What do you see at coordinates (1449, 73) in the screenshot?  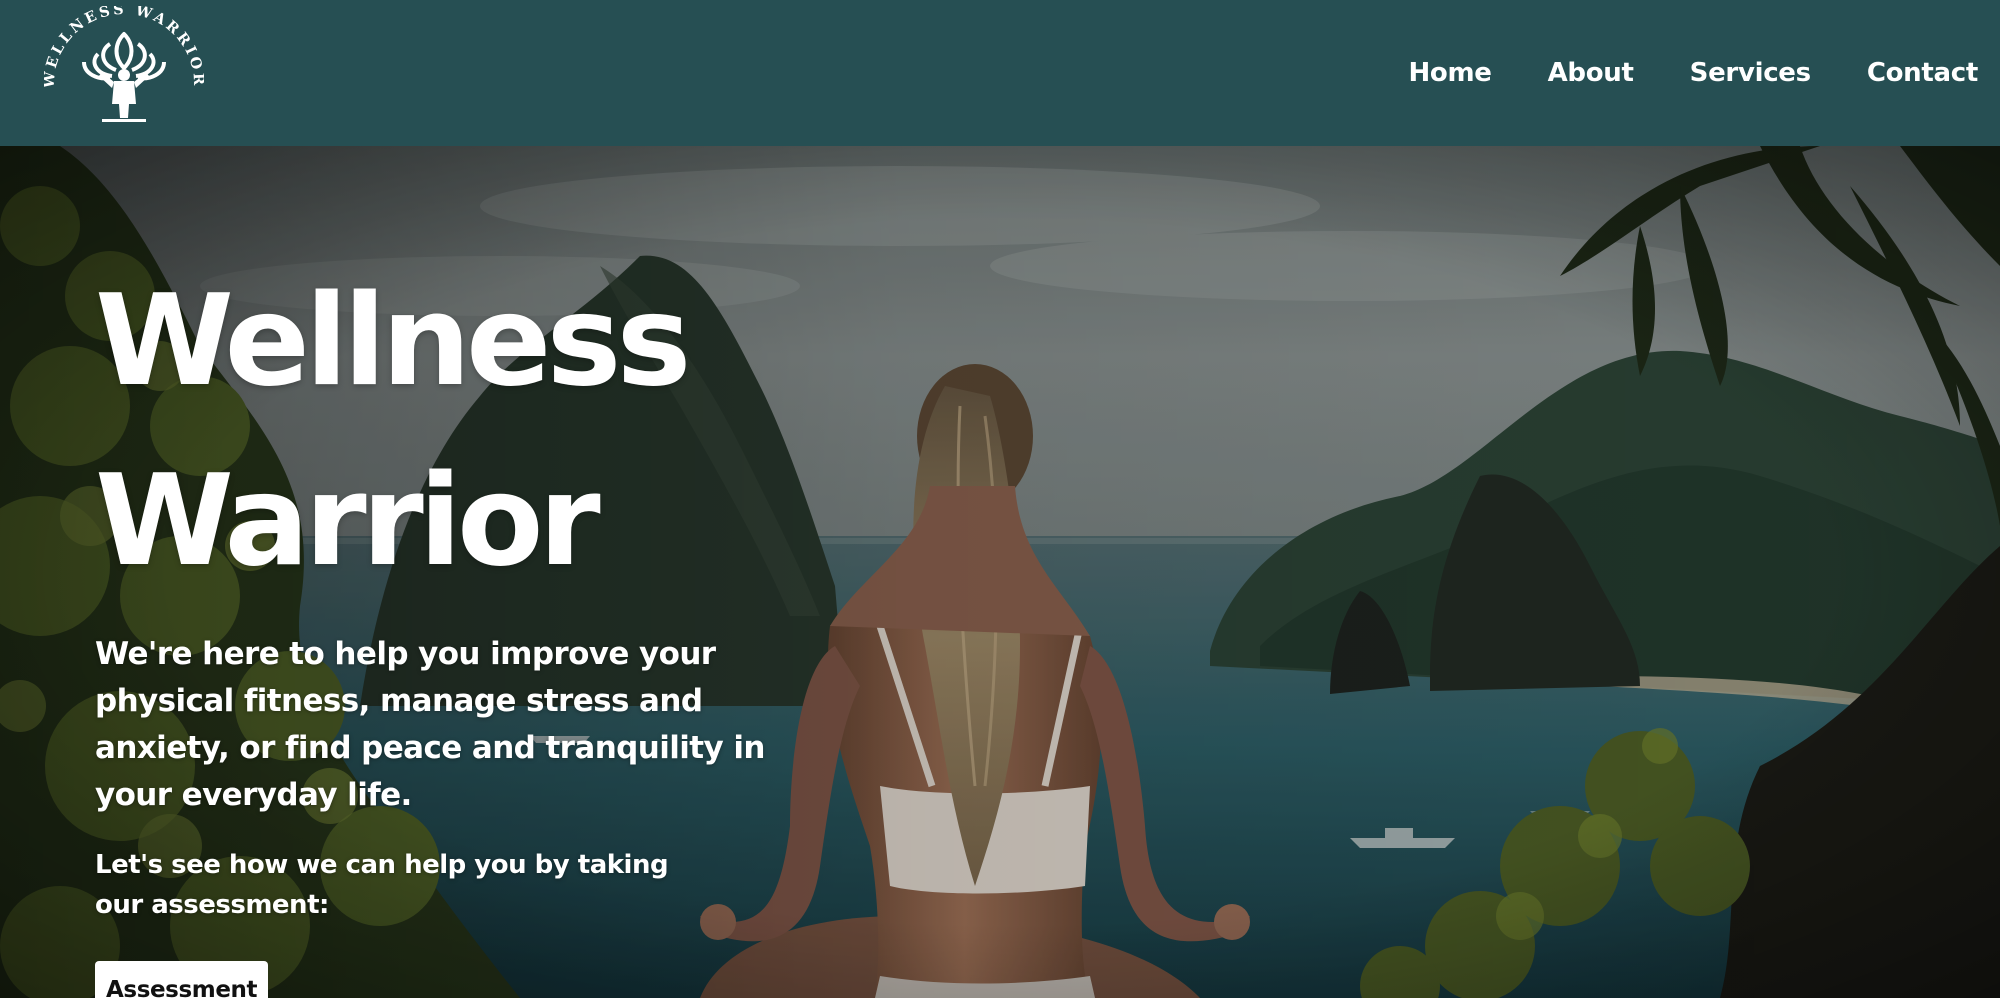 I see `nav-home: Home` at bounding box center [1449, 73].